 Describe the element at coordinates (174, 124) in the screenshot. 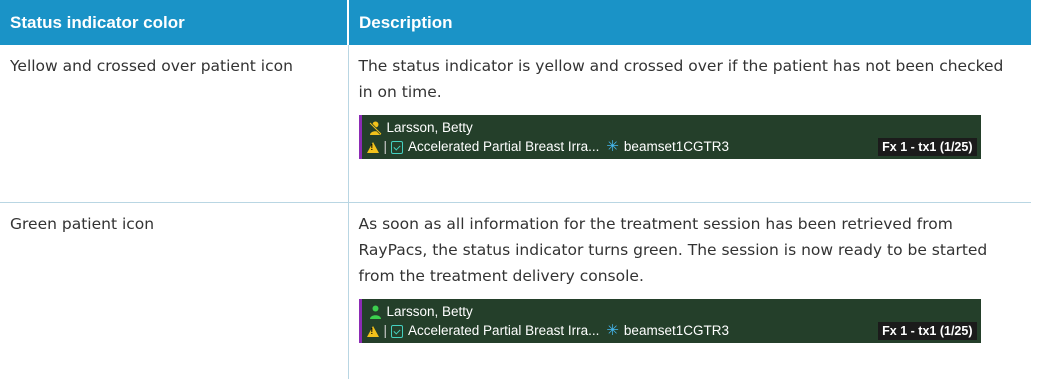

I see `status-color-cell: Yellow and crossed over patient icon` at that location.